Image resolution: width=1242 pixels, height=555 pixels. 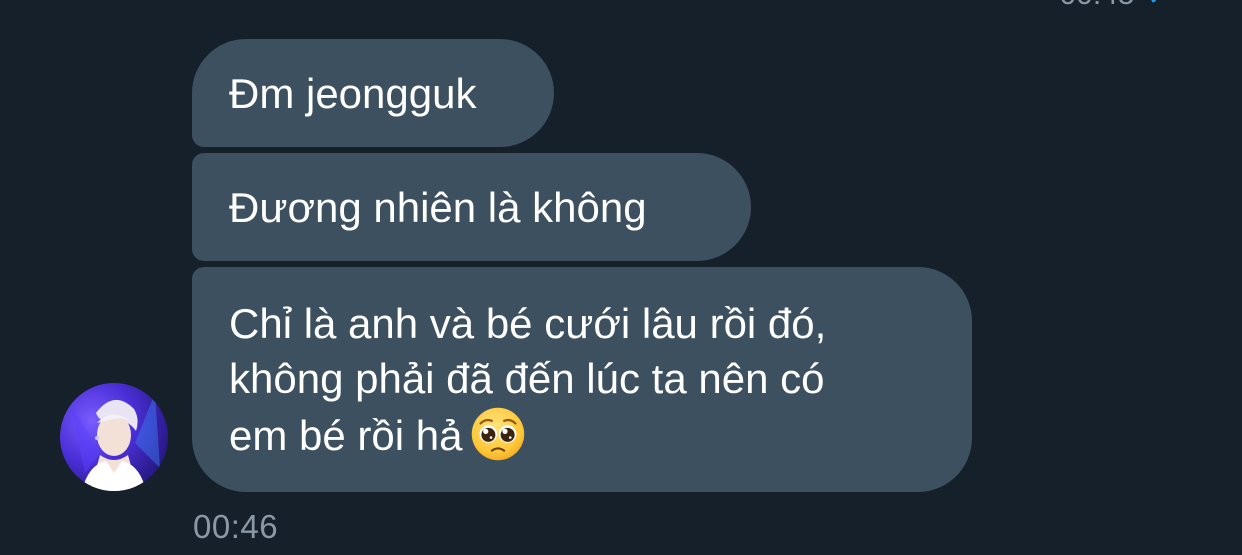 What do you see at coordinates (582, 434) in the screenshot?
I see `message-text-line-last: em bé rồi hả` at bounding box center [582, 434].